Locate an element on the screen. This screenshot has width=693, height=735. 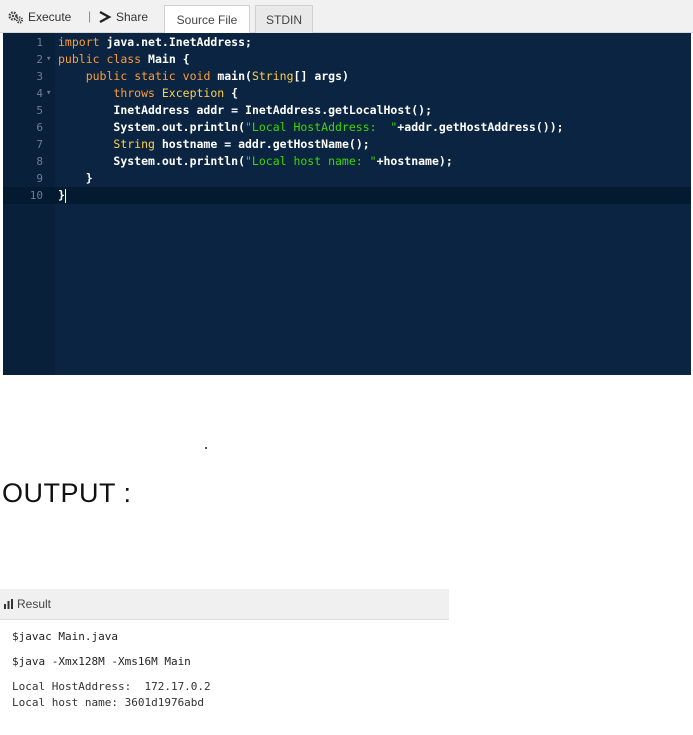
editor-toolbar: Execute | Share Source File STDIN is located at coordinates (346, 17).